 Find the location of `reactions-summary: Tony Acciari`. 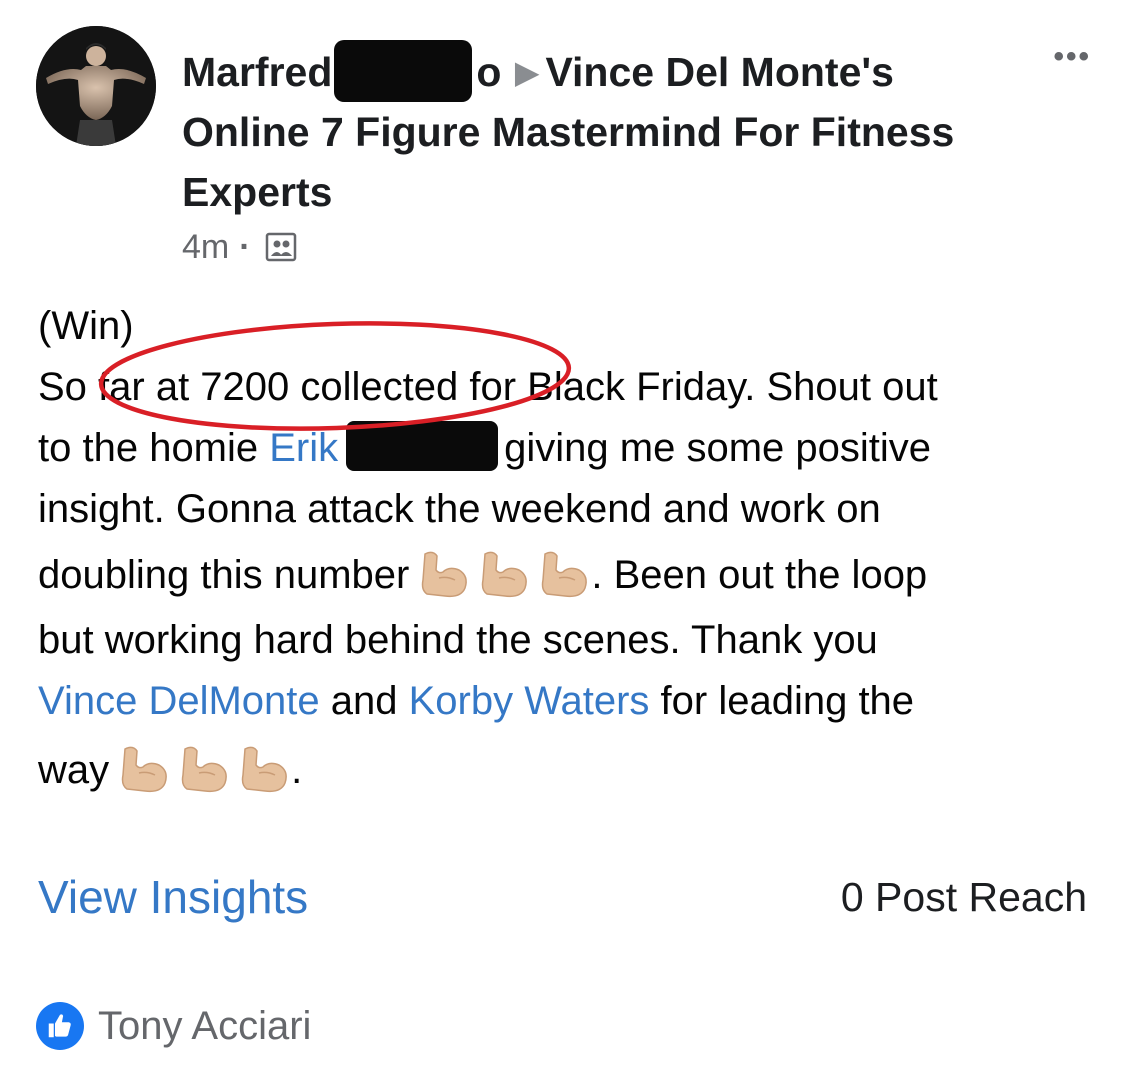

reactions-summary: Tony Acciari is located at coordinates (173, 1026).